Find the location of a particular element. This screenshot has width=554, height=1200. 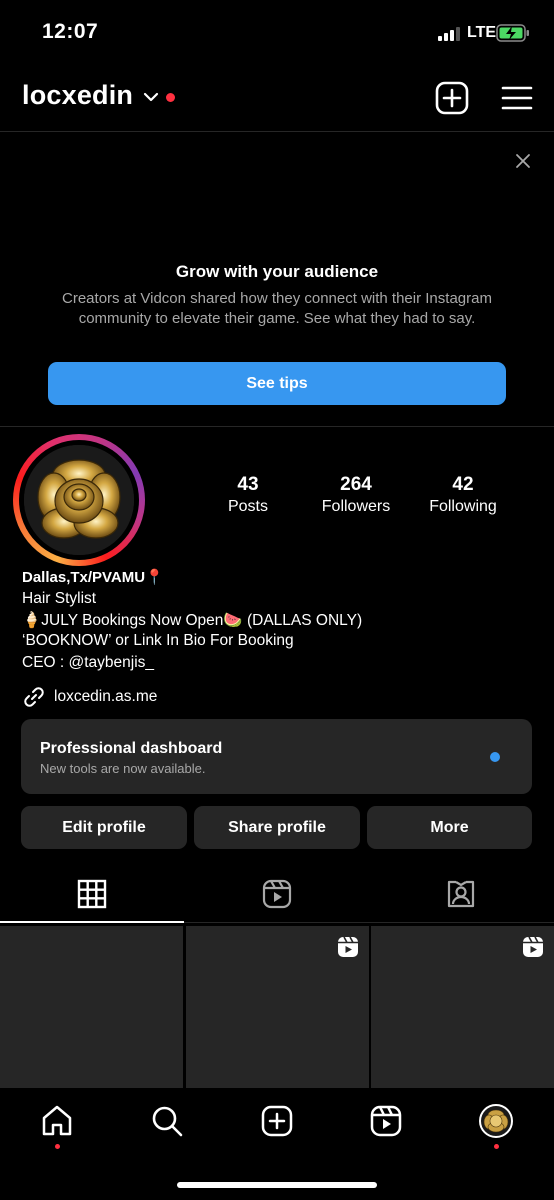

following-stat: 42 Following is located at coordinates (463, 495).